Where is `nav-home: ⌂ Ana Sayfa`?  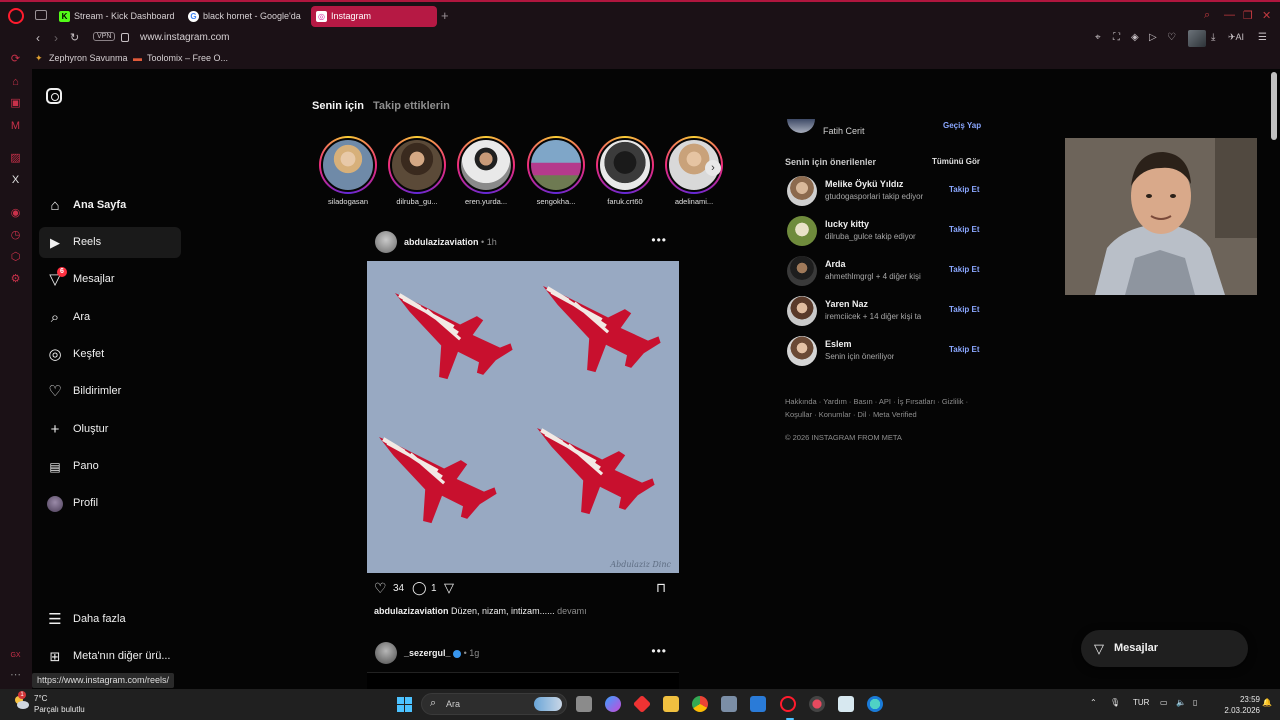 nav-home: ⌂ Ana Sayfa is located at coordinates (110, 205).